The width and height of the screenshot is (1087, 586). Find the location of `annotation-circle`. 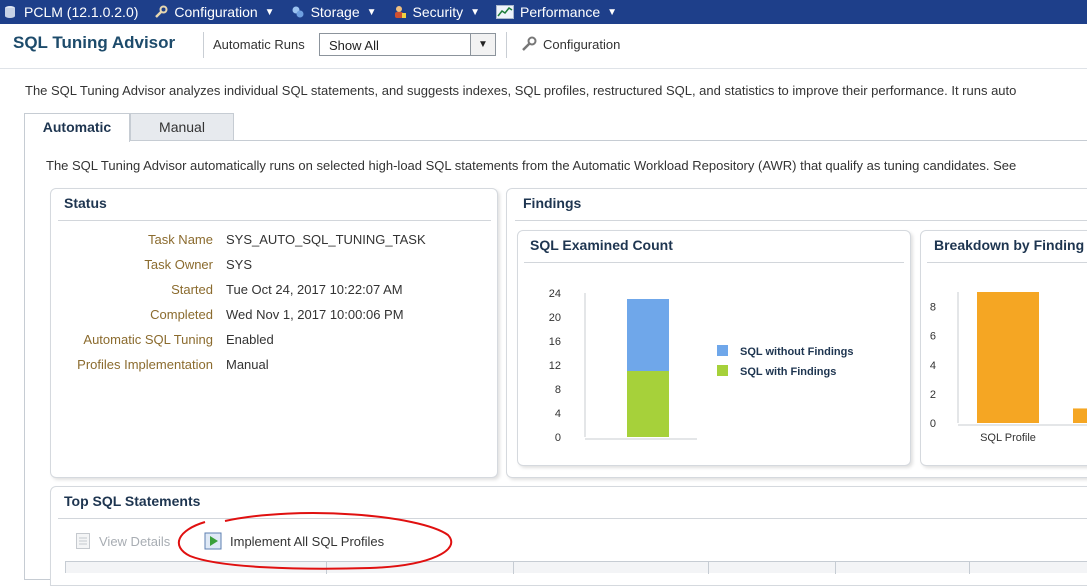

annotation-circle is located at coordinates (315, 541).